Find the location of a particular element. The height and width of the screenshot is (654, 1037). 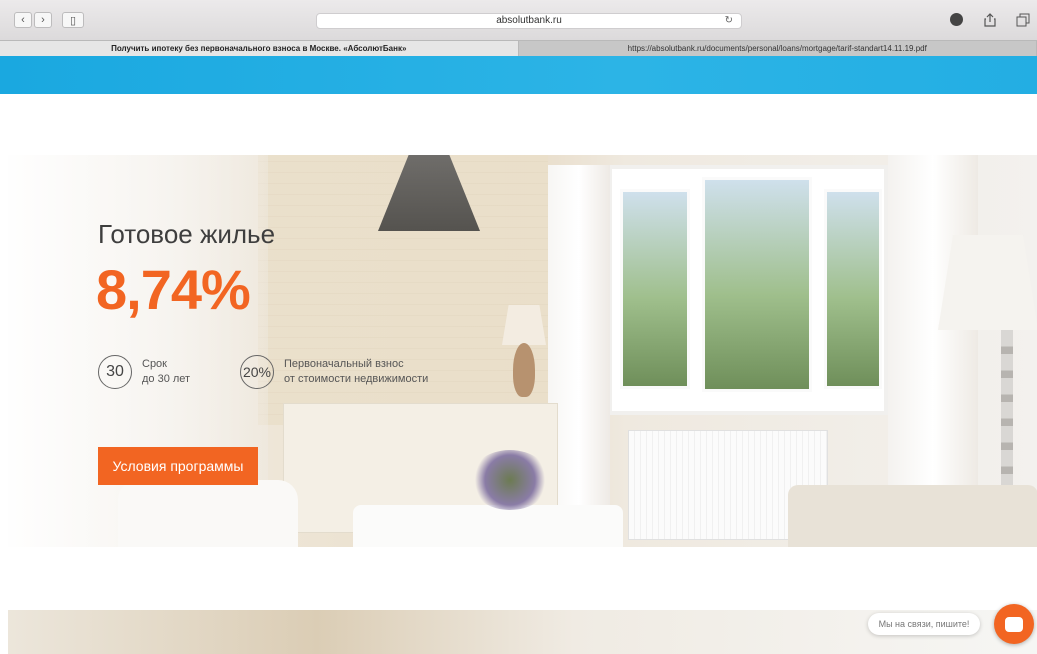

down-payment-line2: от стоимости недвижимости is located at coordinates (356, 379).